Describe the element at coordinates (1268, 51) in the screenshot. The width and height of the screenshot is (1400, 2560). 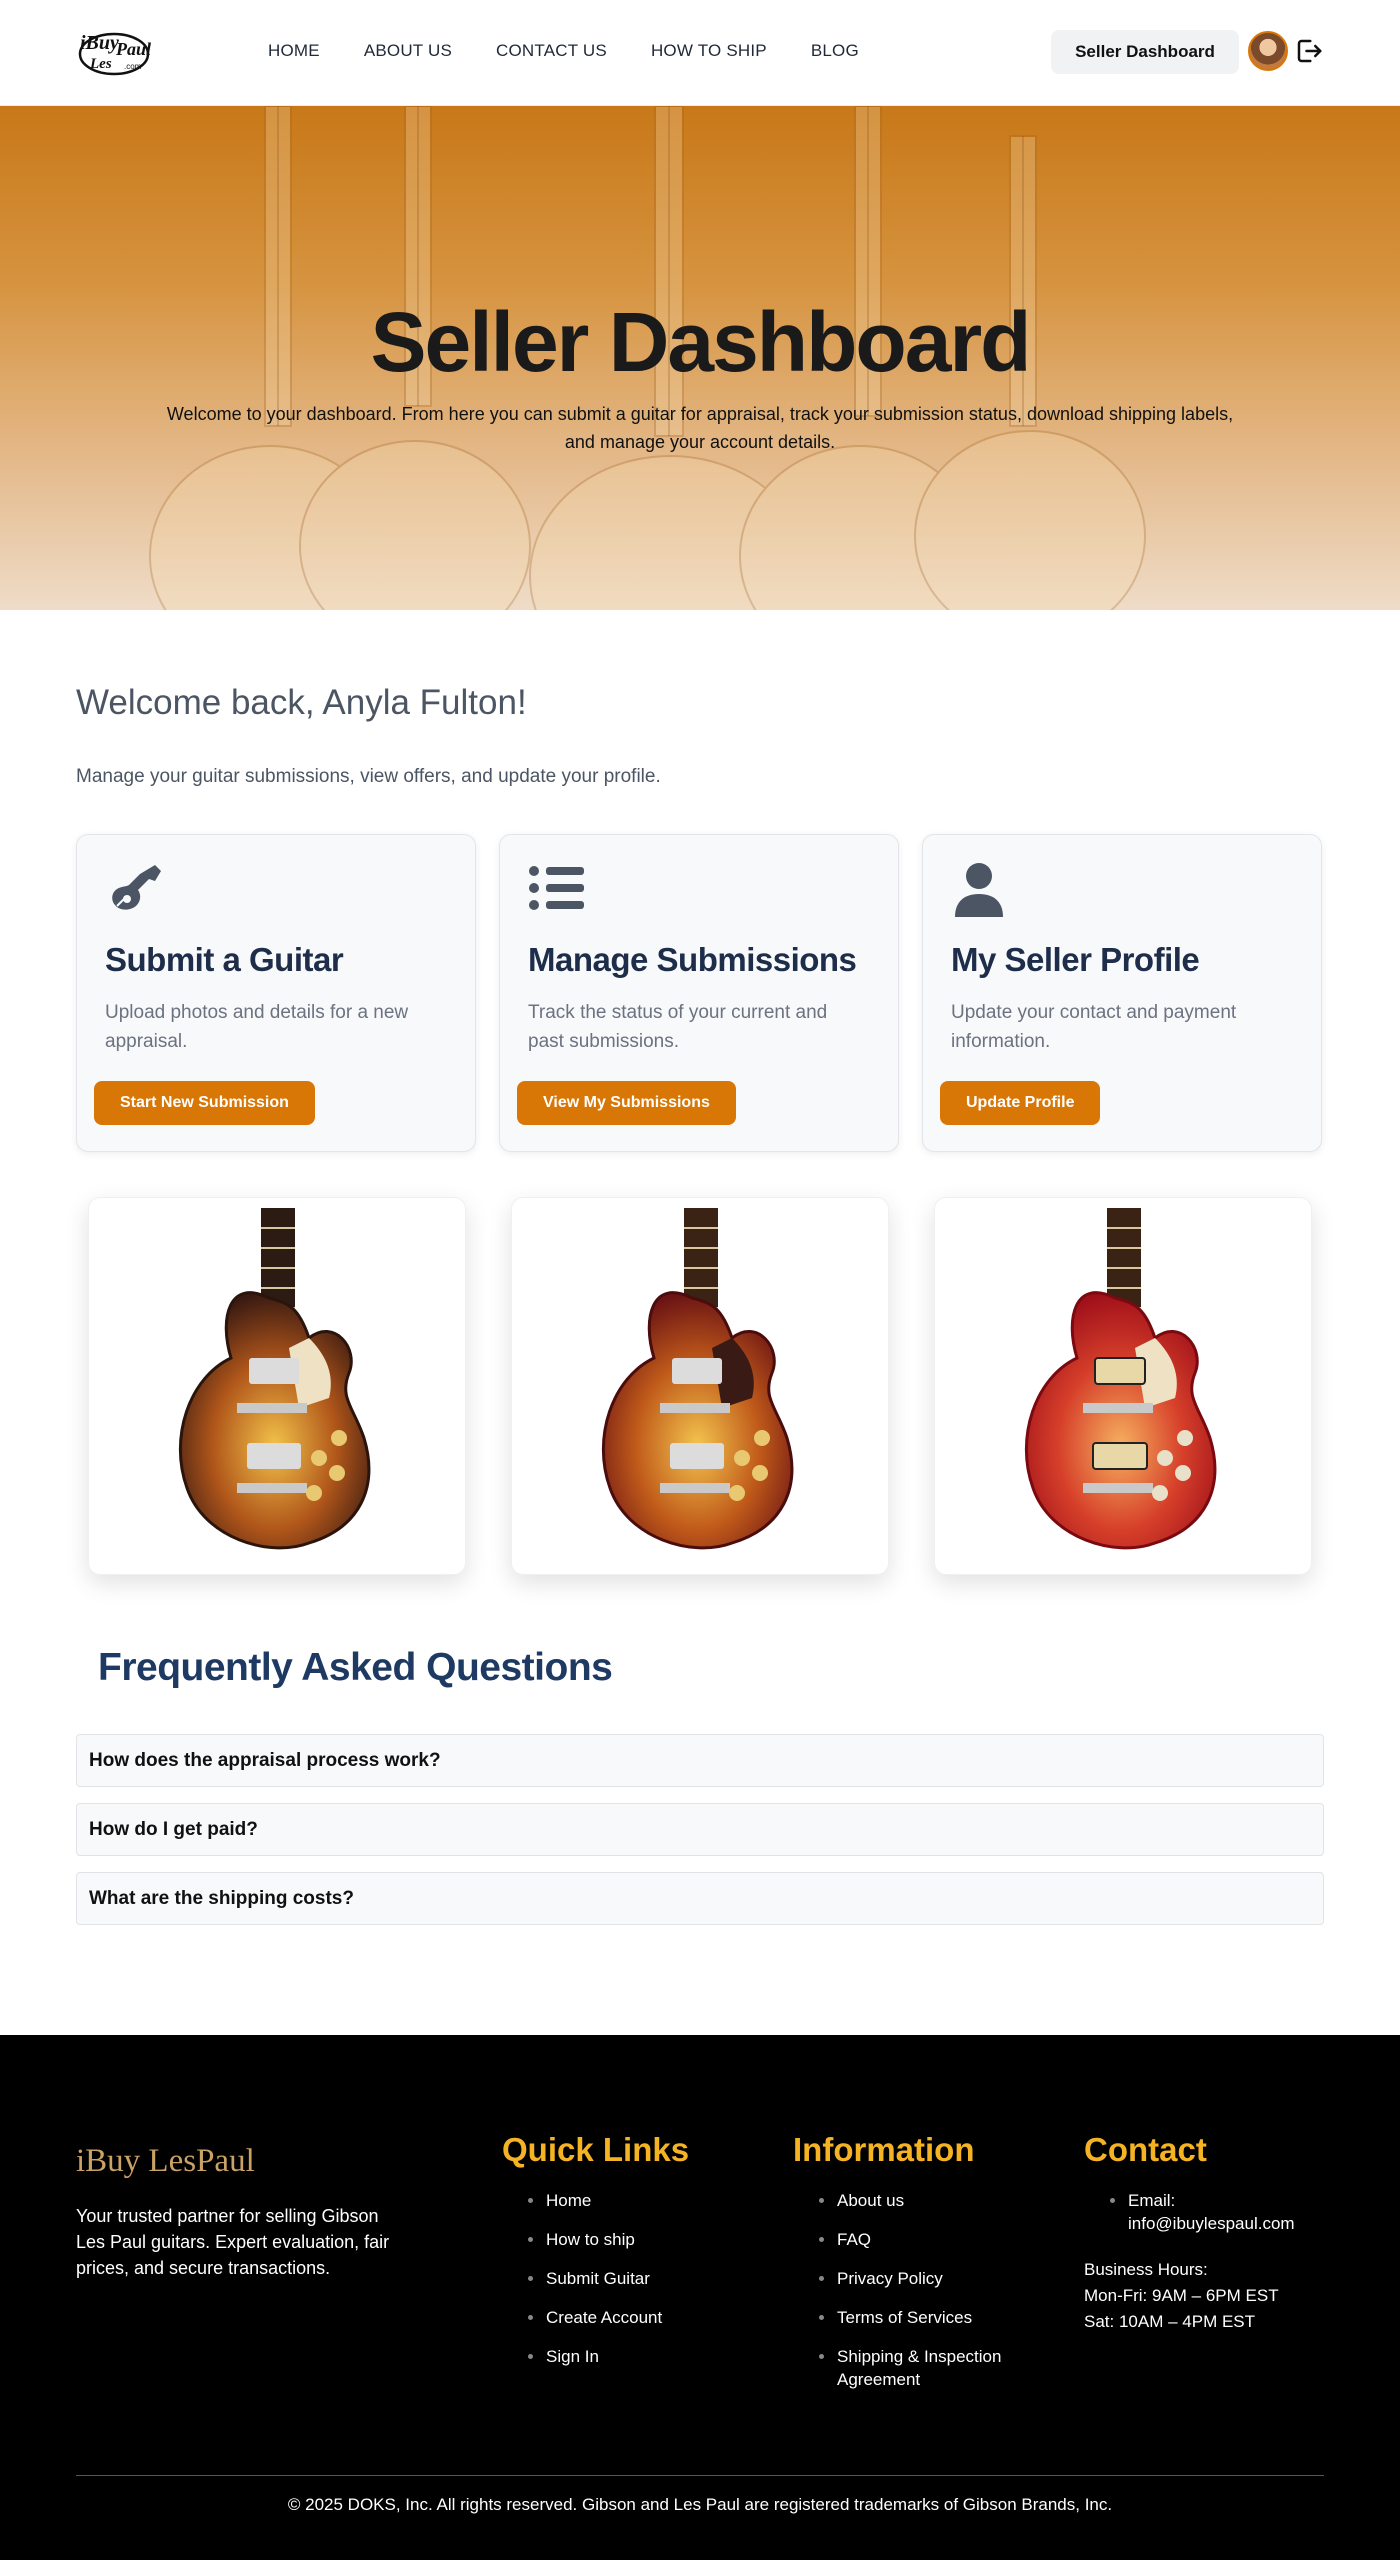
I see `avatar` at that location.